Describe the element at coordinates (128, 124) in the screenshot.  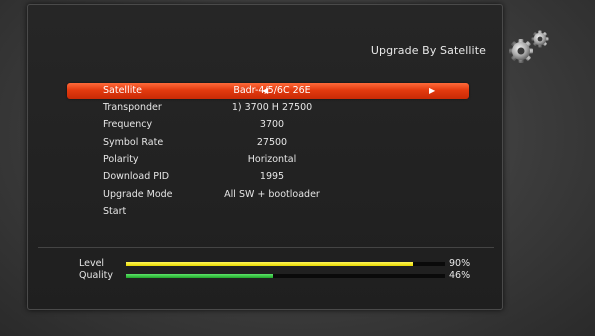
I see `menu-item-label: Frequency` at that location.